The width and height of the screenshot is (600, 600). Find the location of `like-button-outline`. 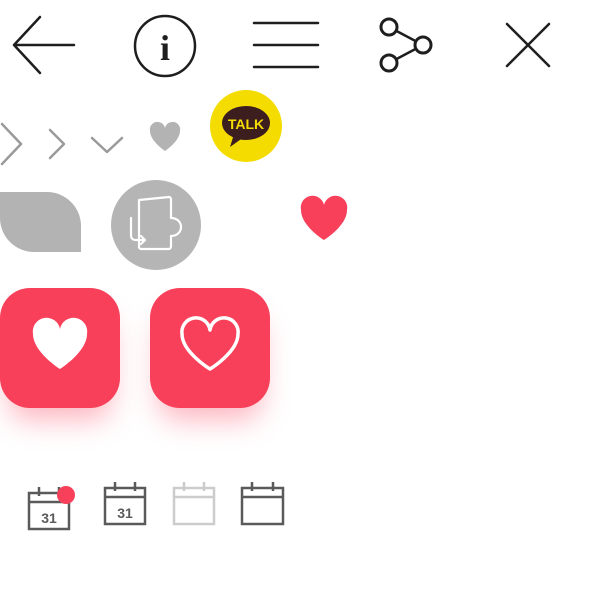

like-button-outline is located at coordinates (210, 348).